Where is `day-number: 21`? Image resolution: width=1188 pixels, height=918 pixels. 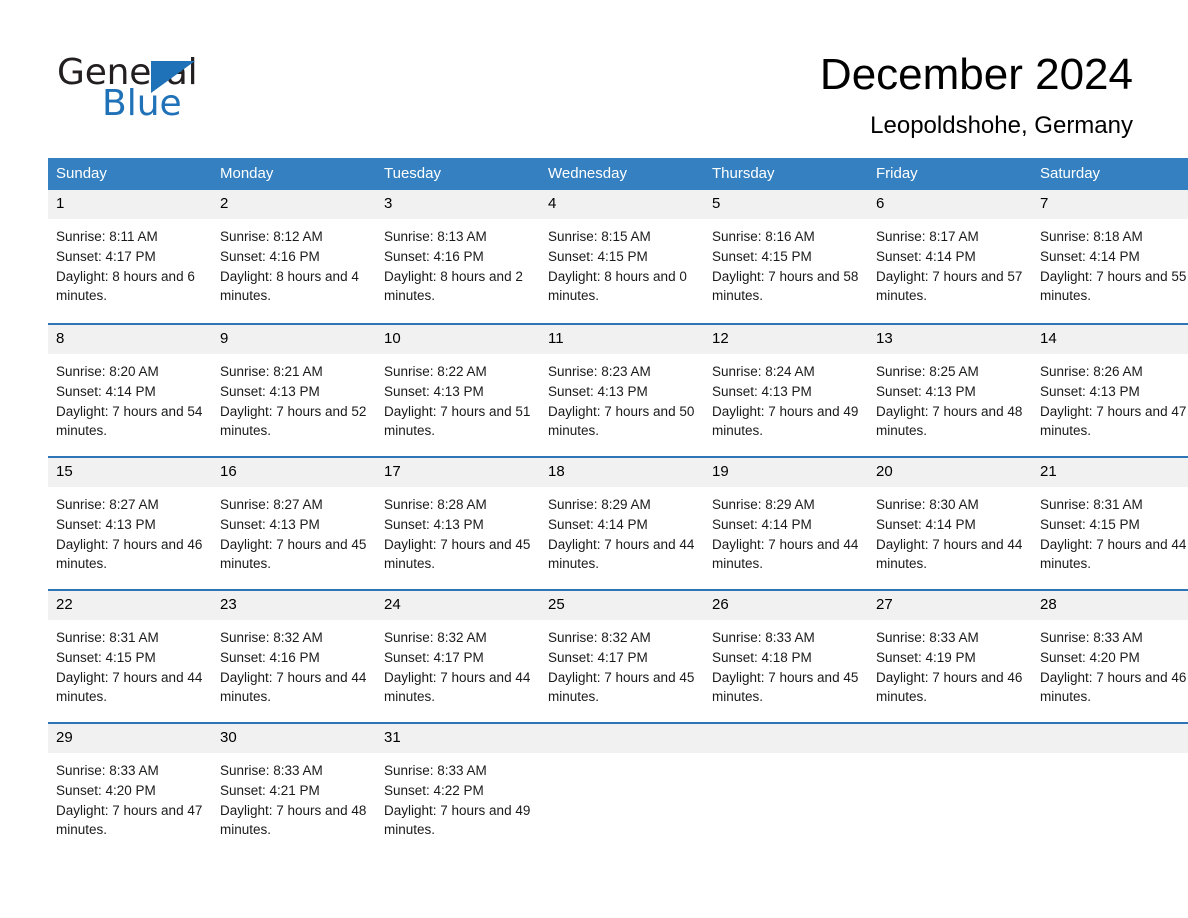 day-number: 21 is located at coordinates (1110, 472).